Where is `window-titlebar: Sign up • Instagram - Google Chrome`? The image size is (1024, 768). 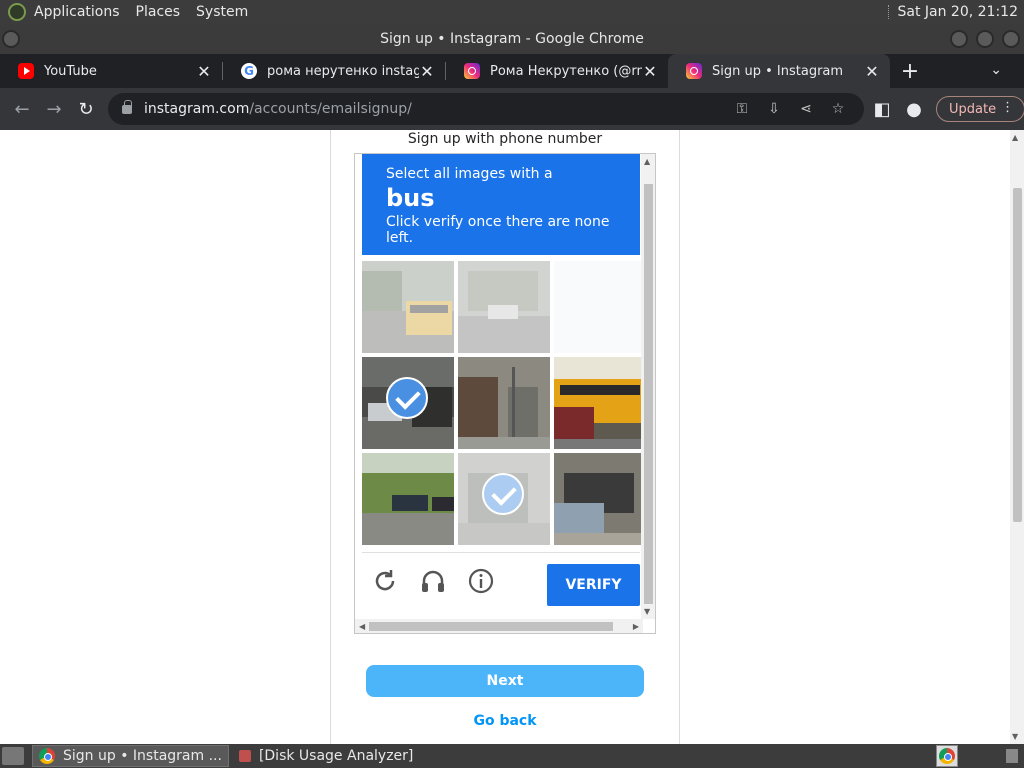 window-titlebar: Sign up • Instagram - Google Chrome is located at coordinates (512, 39).